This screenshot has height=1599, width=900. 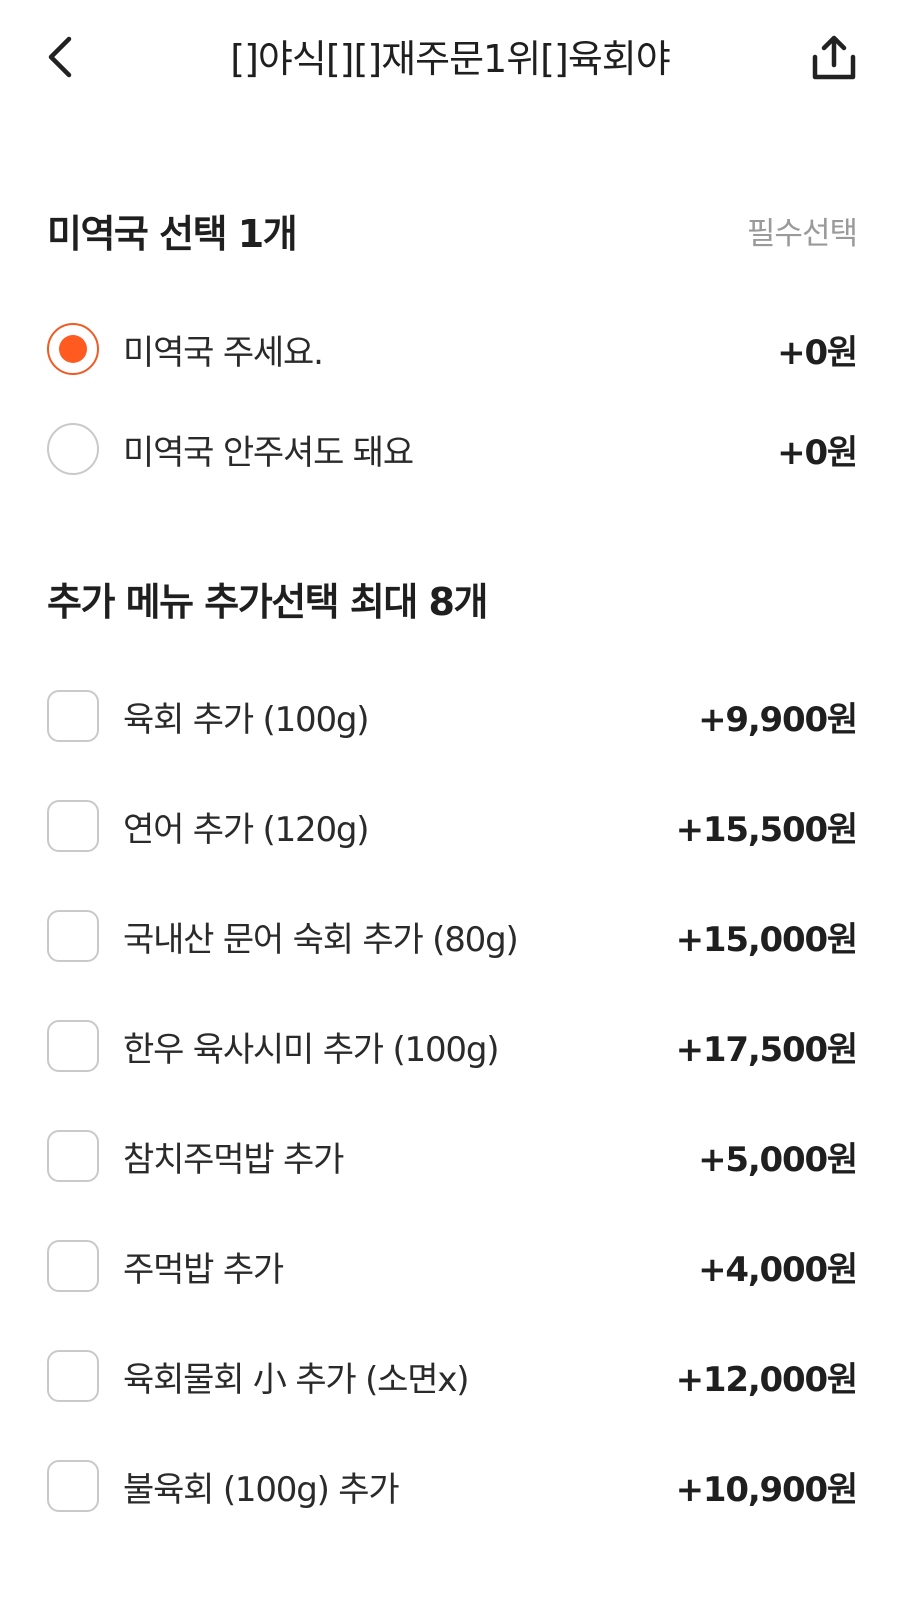 I want to click on option-price: +10,900원, so click(x=767, y=1489).